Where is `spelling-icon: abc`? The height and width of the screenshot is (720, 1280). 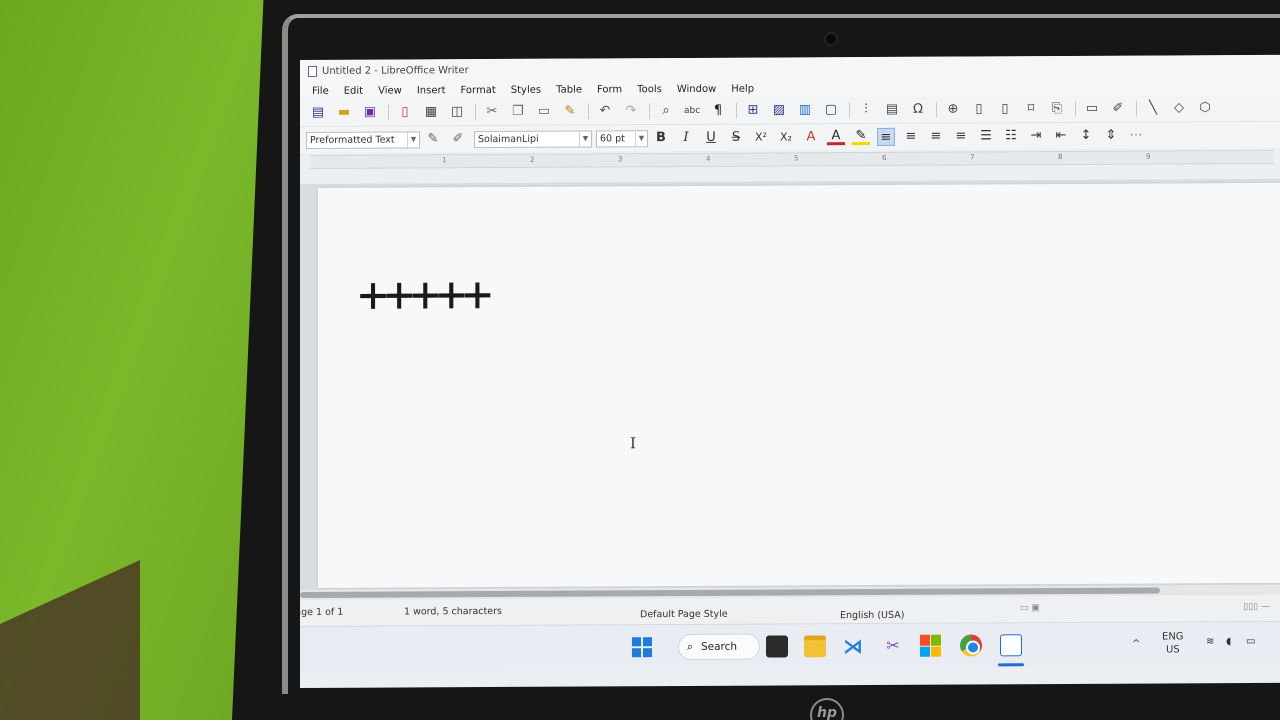 spelling-icon: abc is located at coordinates (692, 111).